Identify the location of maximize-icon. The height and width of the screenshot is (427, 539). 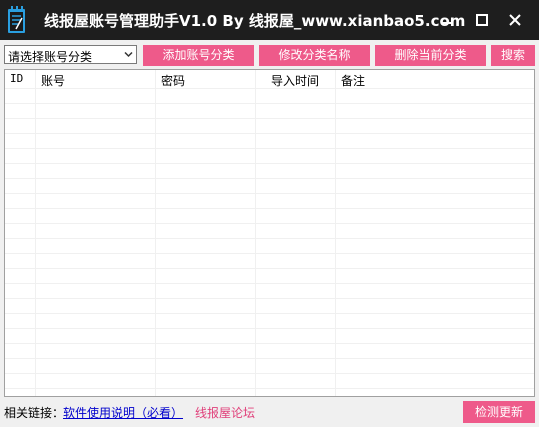
(482, 20).